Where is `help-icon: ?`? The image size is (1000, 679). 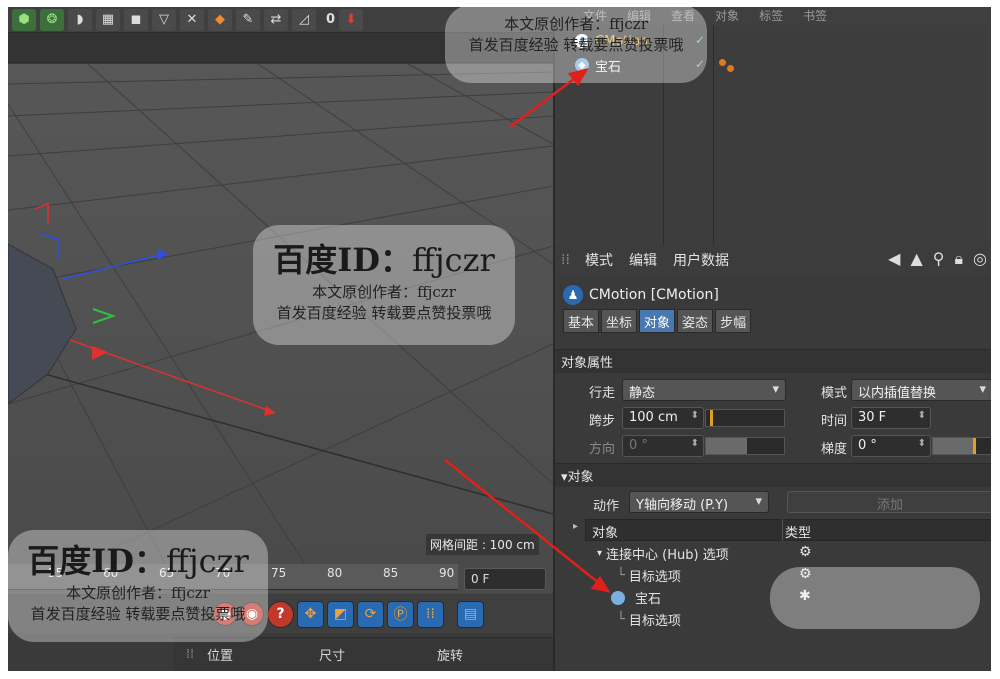 help-icon: ? is located at coordinates (280, 614).